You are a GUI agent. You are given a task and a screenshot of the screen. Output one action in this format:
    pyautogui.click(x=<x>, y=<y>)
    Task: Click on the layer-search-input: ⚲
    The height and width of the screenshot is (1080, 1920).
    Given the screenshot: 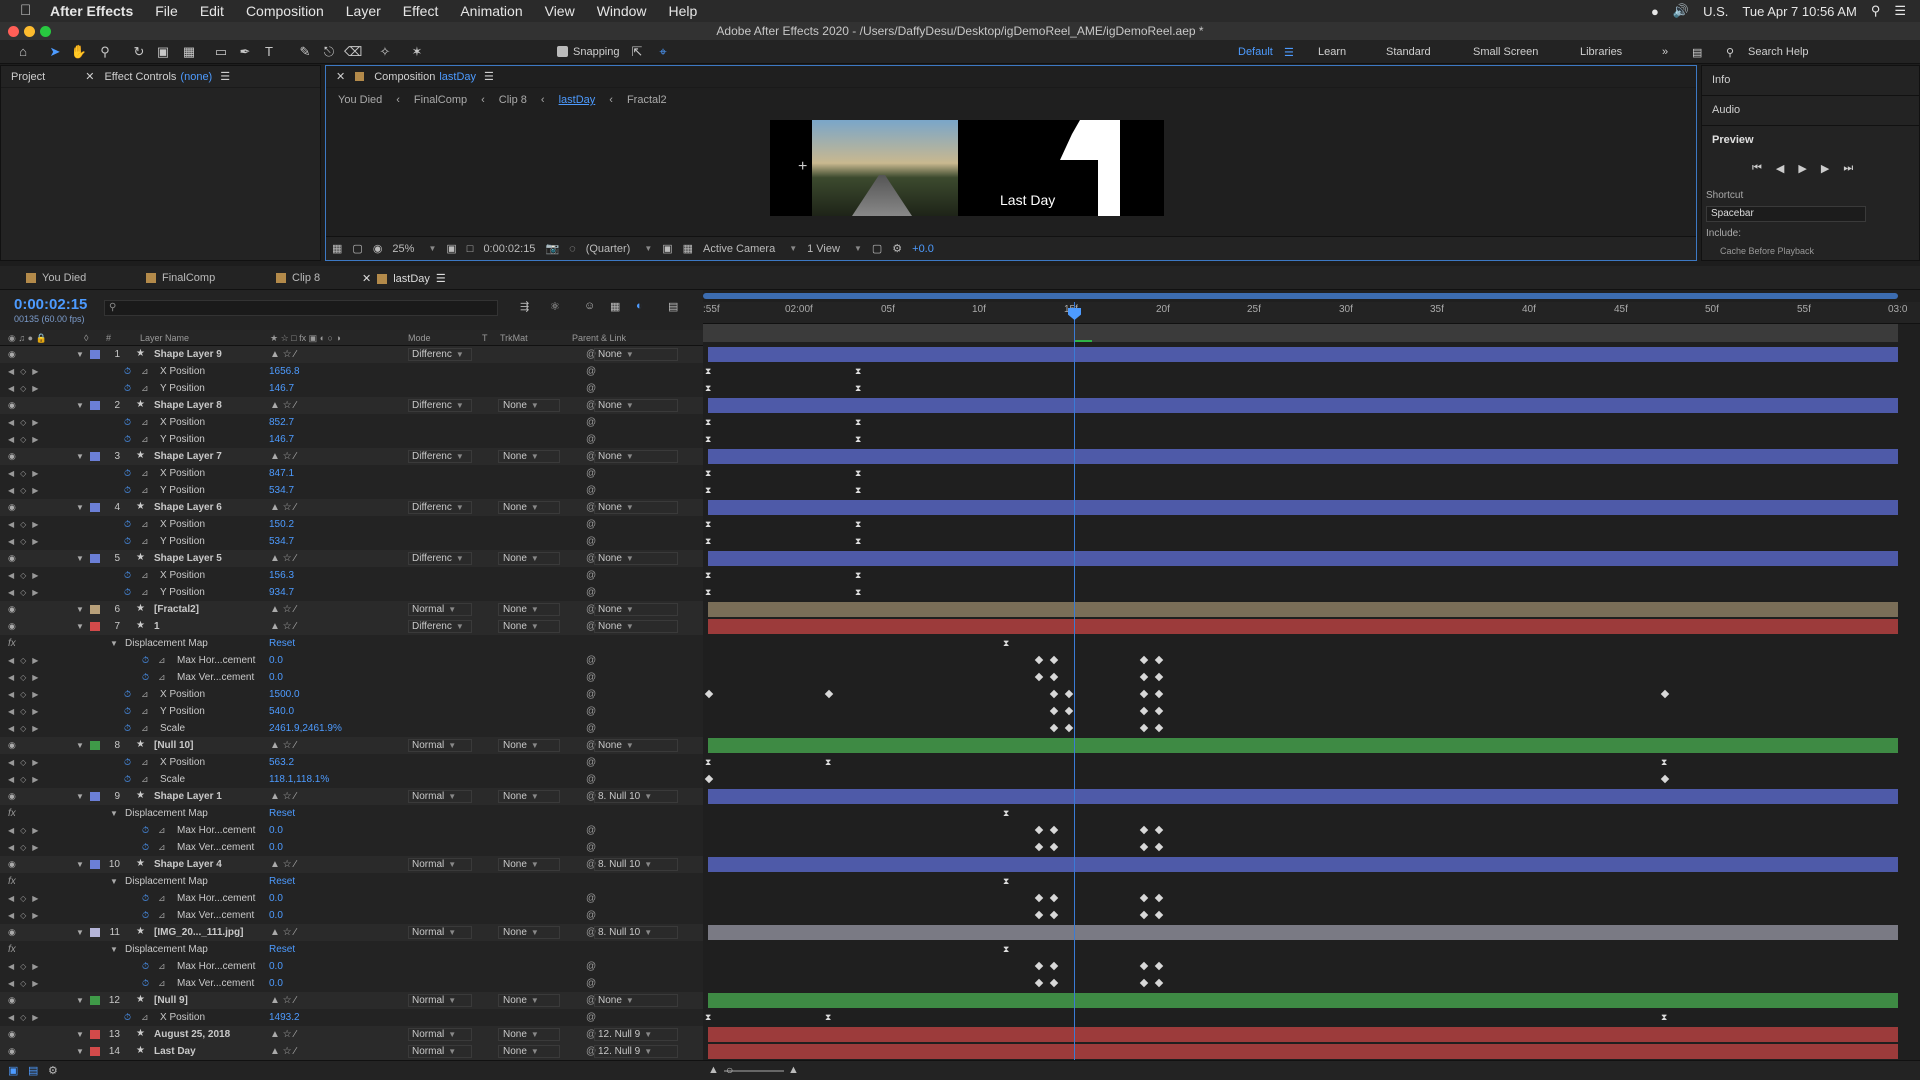 What is the action you would take?
    pyautogui.click(x=301, y=308)
    